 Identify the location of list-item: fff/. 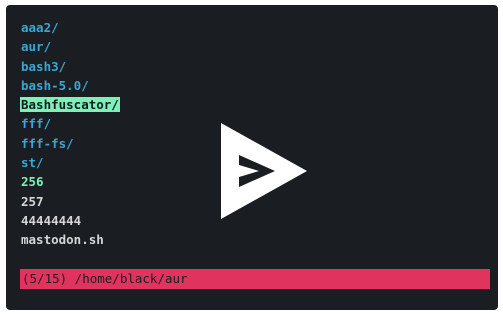
(70, 123).